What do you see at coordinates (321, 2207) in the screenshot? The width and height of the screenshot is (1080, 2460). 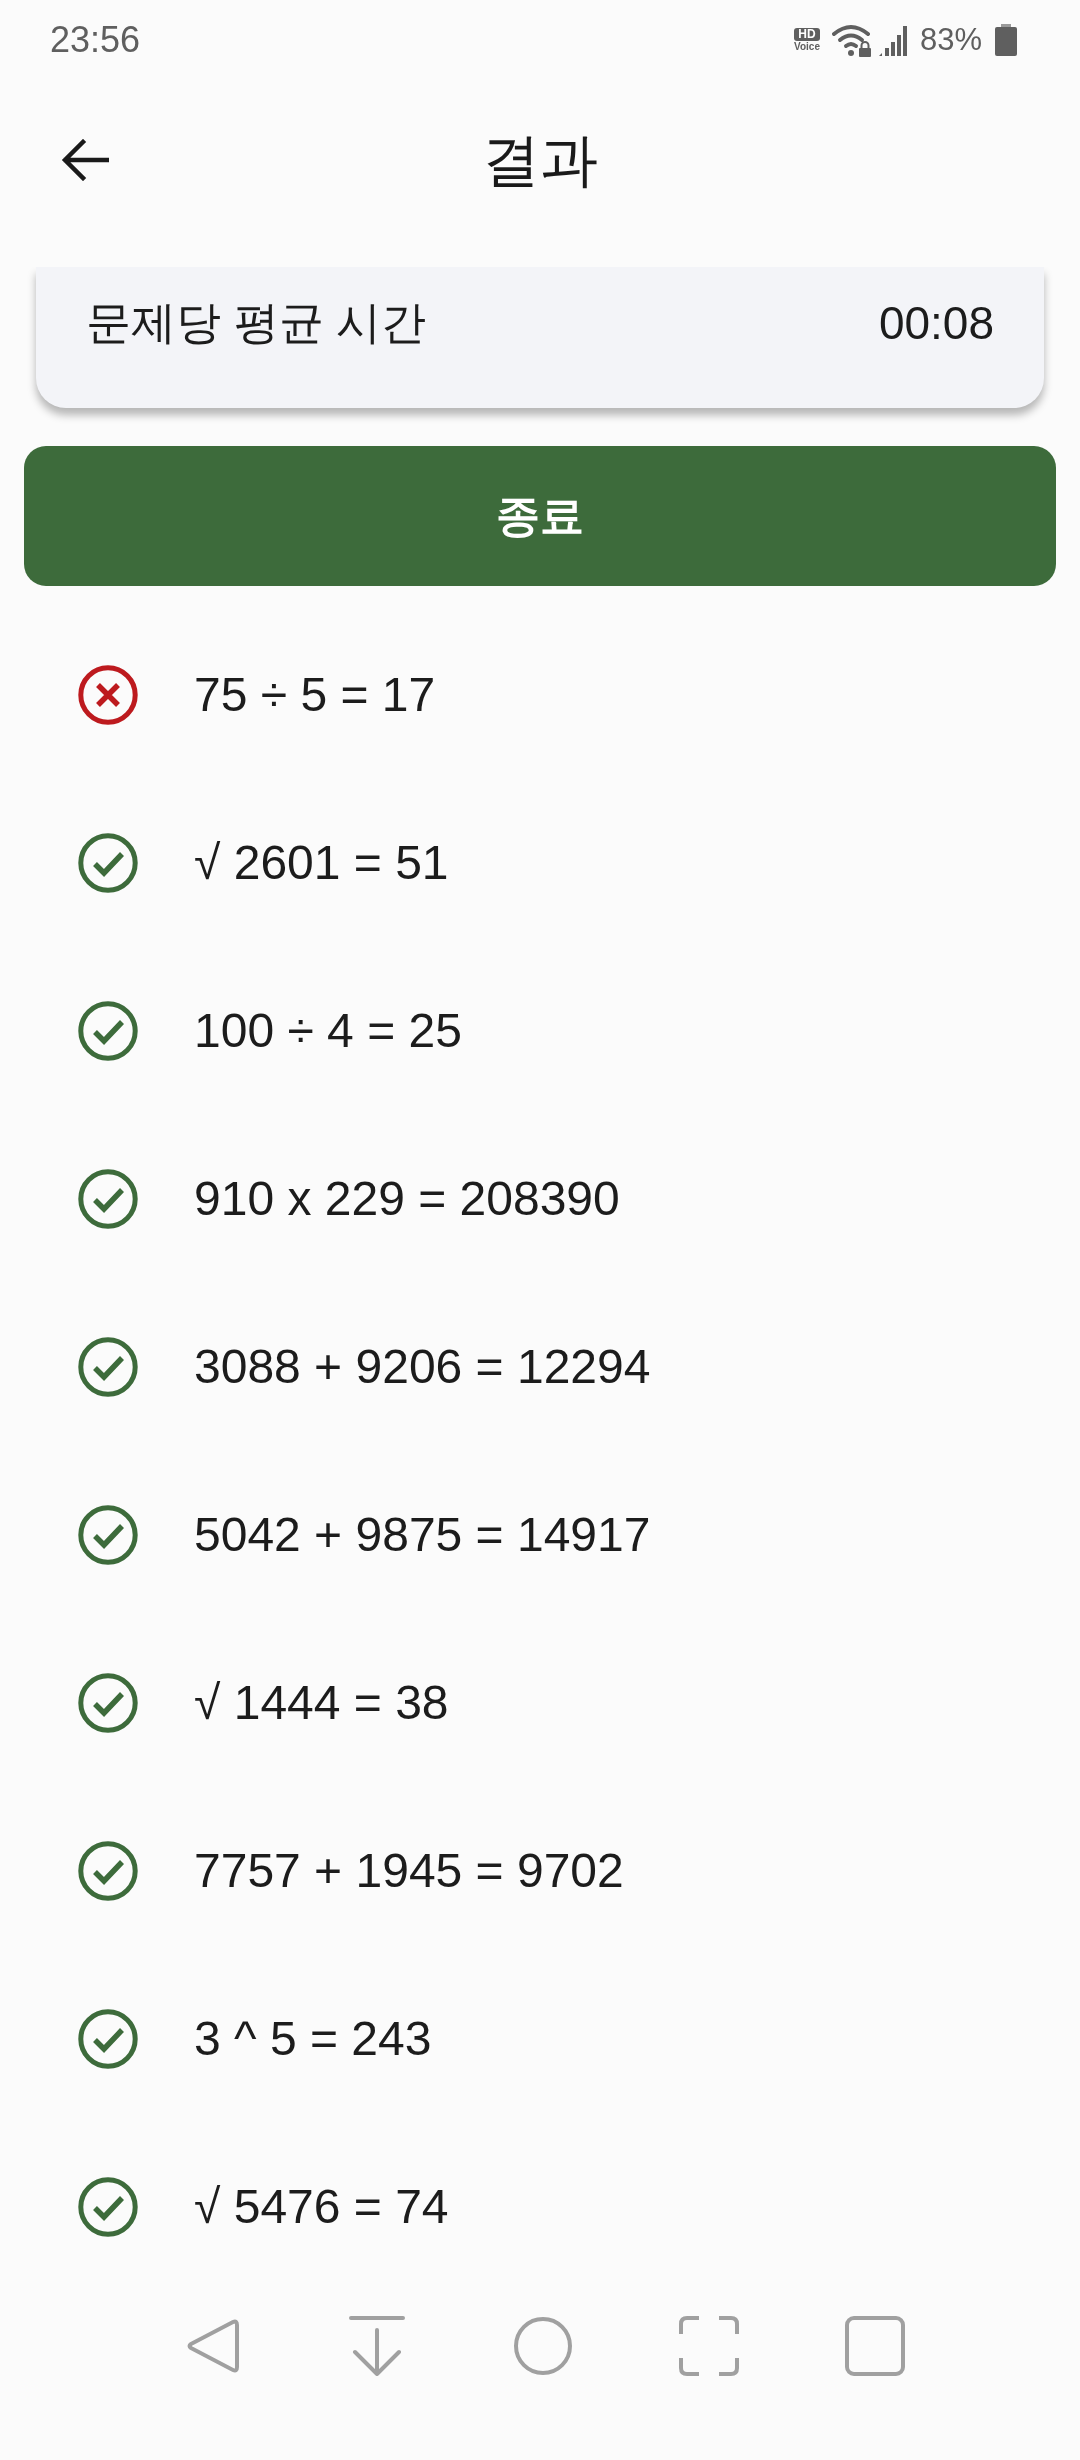 I see `result-expression: √ 5476 = 74` at bounding box center [321, 2207].